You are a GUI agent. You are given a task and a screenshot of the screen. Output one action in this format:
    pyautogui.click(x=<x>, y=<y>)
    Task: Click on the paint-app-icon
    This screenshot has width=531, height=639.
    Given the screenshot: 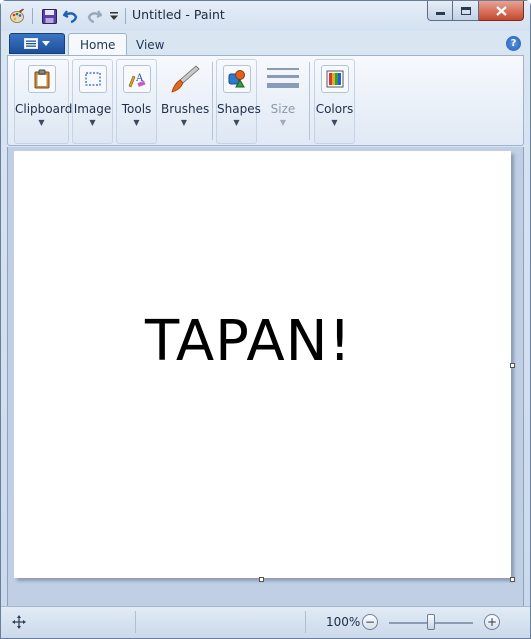 What is the action you would take?
    pyautogui.click(x=17, y=16)
    